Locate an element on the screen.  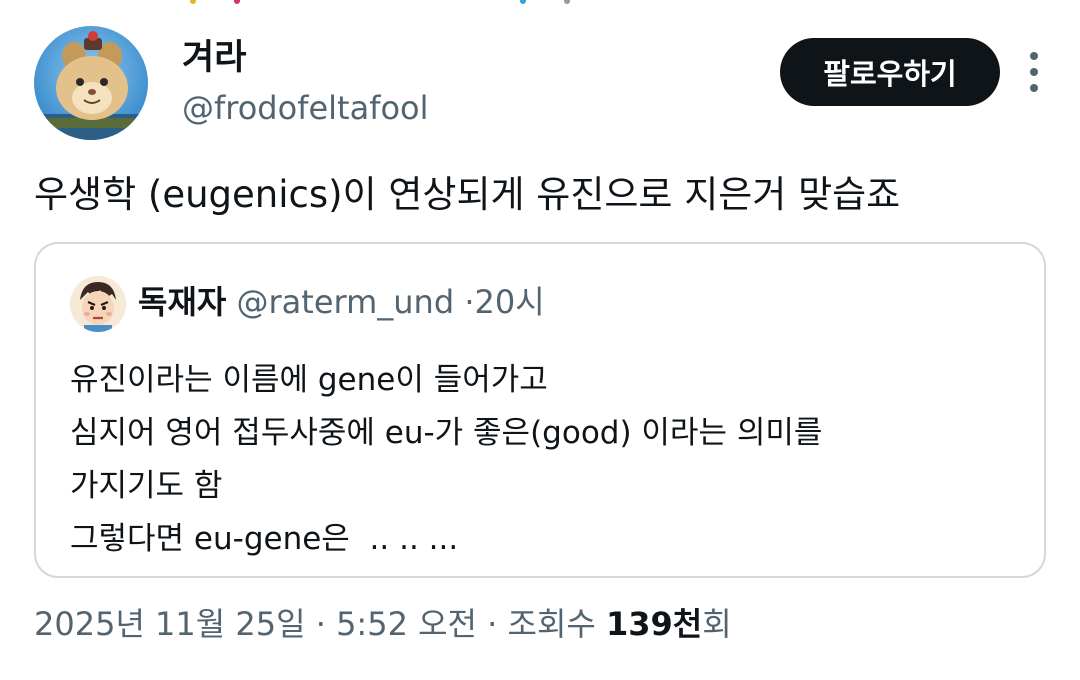
views-suffix: 회 is located at coordinates (717, 624).